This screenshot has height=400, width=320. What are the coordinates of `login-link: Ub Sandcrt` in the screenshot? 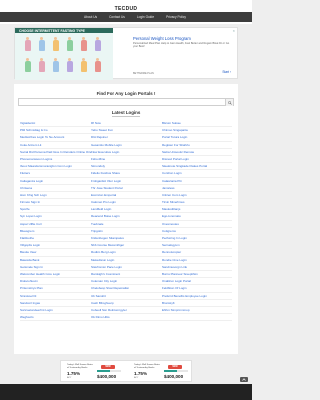 It's located at (126, 296).